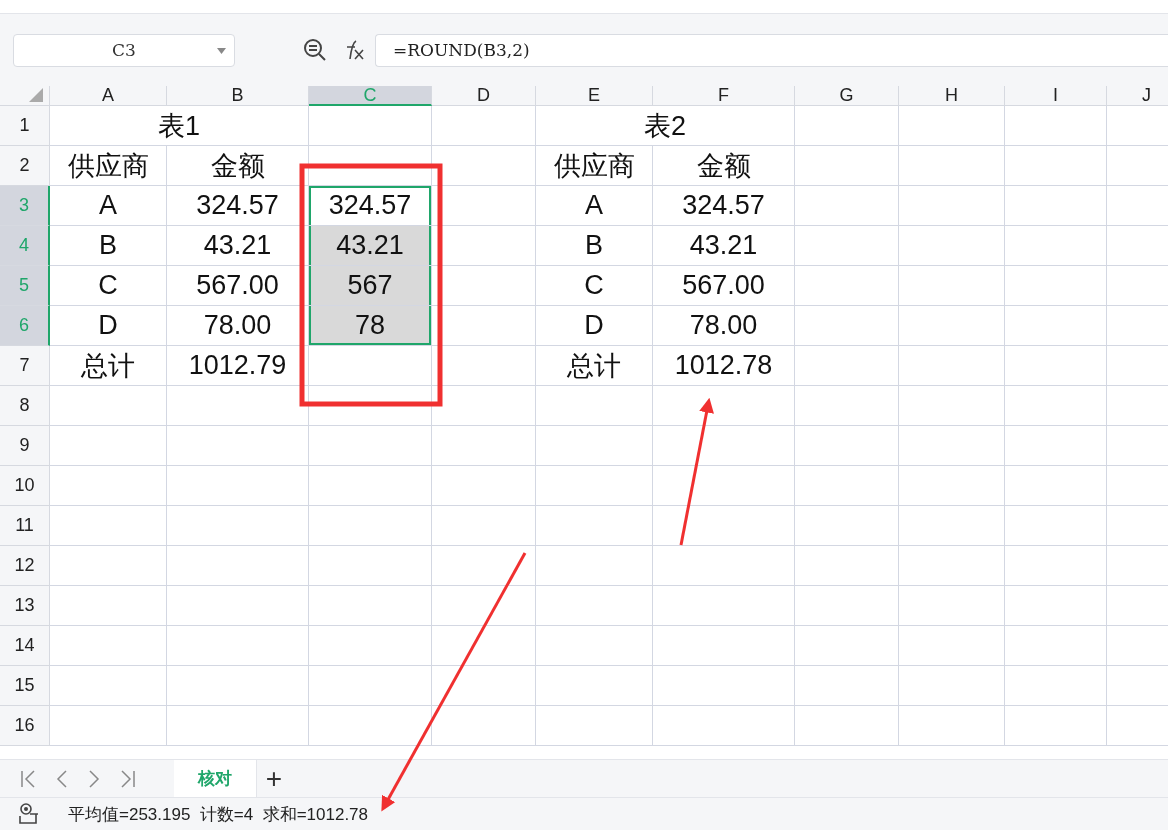  Describe the element at coordinates (724, 96) in the screenshot. I see `column-header: F` at that location.